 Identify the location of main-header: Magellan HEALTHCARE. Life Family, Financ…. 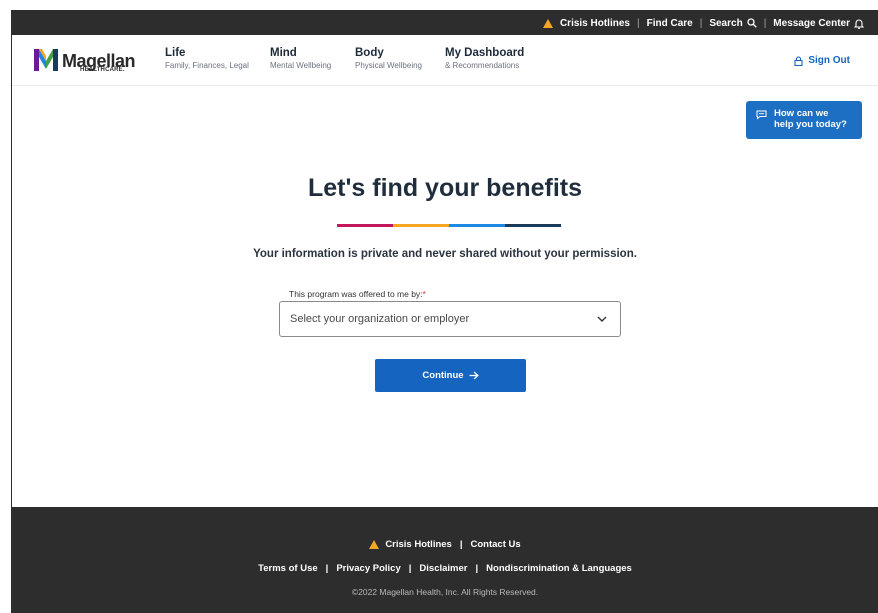
(445, 60).